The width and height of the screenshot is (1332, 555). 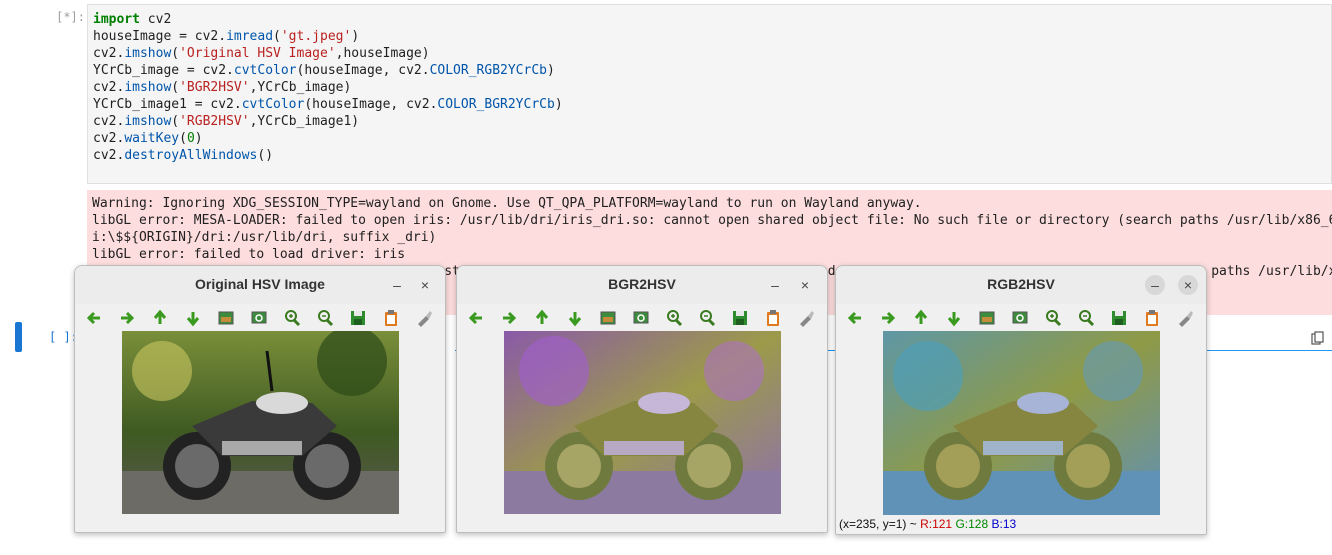 I want to click on code-token: COLOR_BGR2YCrCb, so click(x=496, y=104).